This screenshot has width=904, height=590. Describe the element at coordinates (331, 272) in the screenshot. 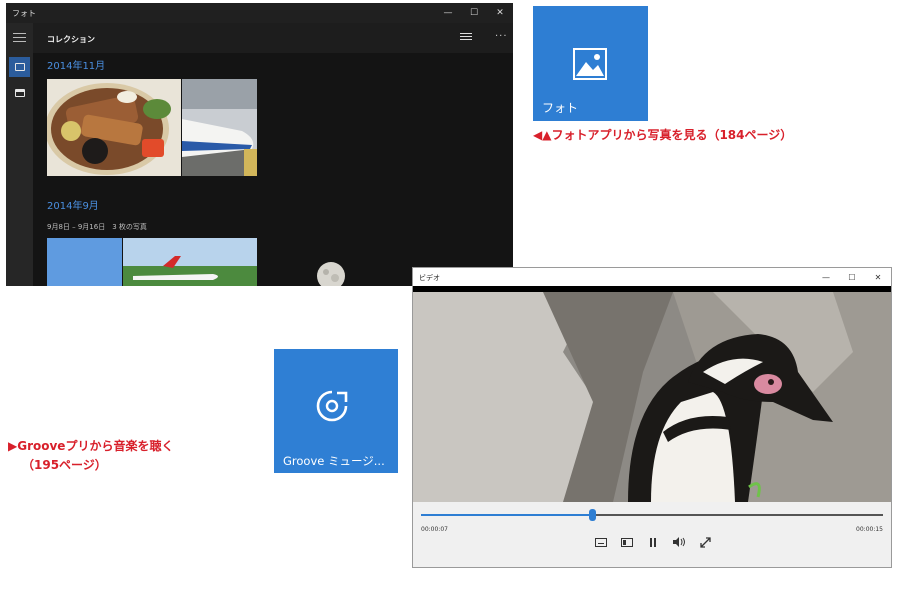

I see `photo-thumbnail-moon` at that location.